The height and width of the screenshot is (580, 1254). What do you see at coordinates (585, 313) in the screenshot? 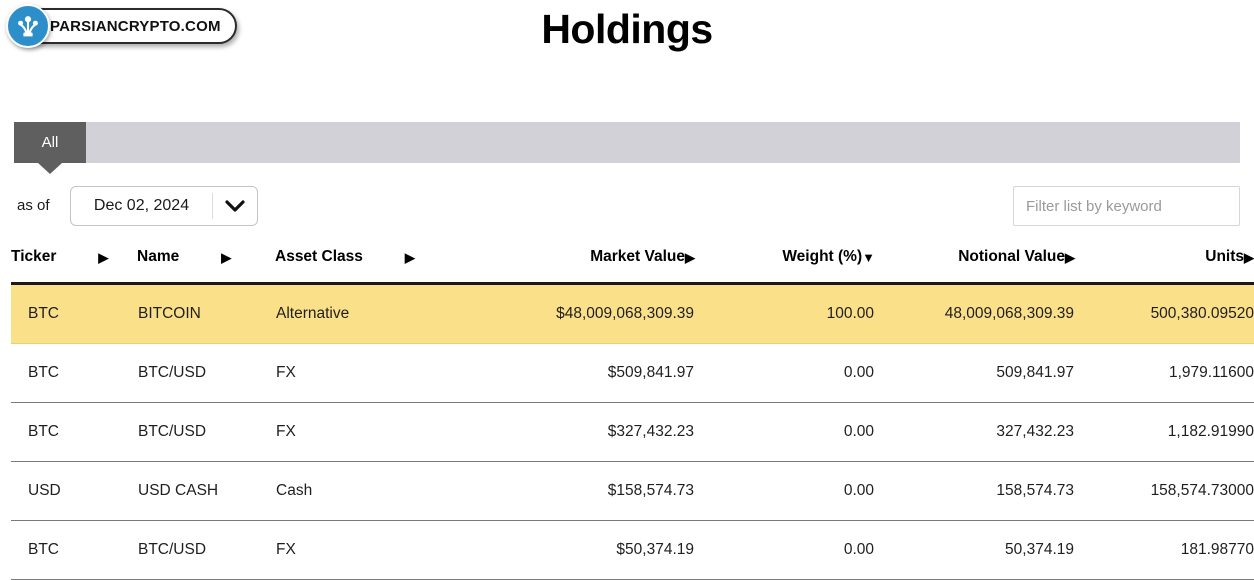
I see `cell-market: $48,009,068,309.39` at bounding box center [585, 313].